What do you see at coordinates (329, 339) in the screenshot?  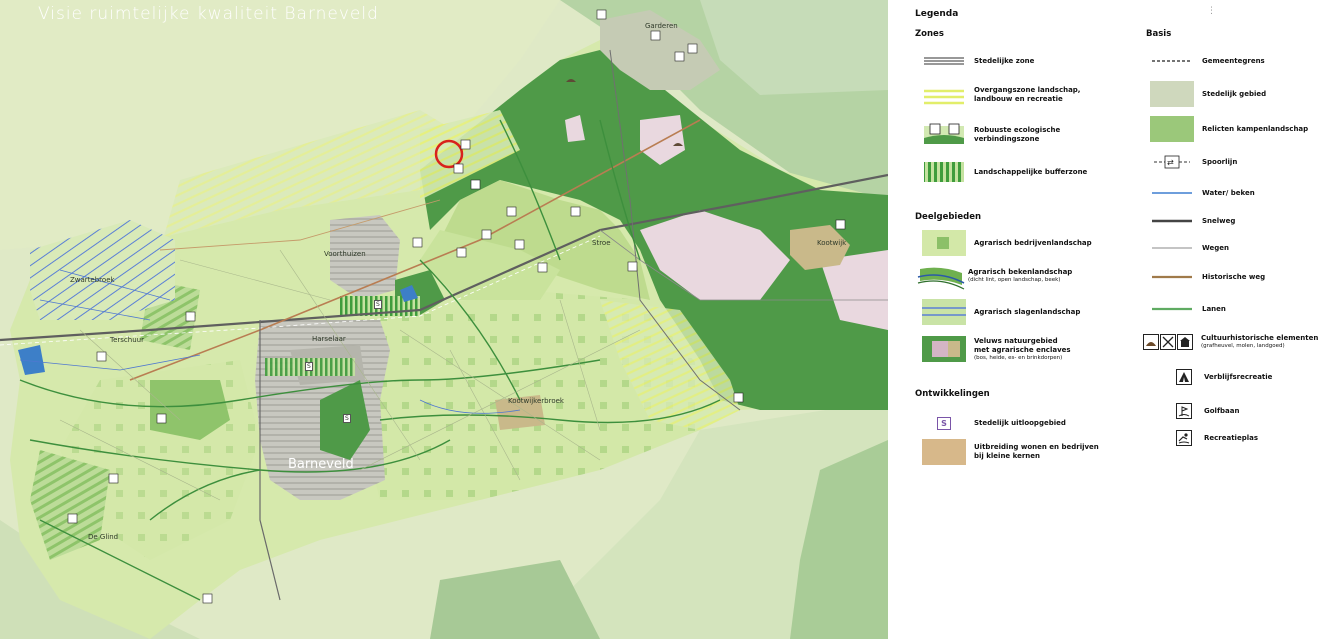 I see `place-harselaar: Harselaar` at bounding box center [329, 339].